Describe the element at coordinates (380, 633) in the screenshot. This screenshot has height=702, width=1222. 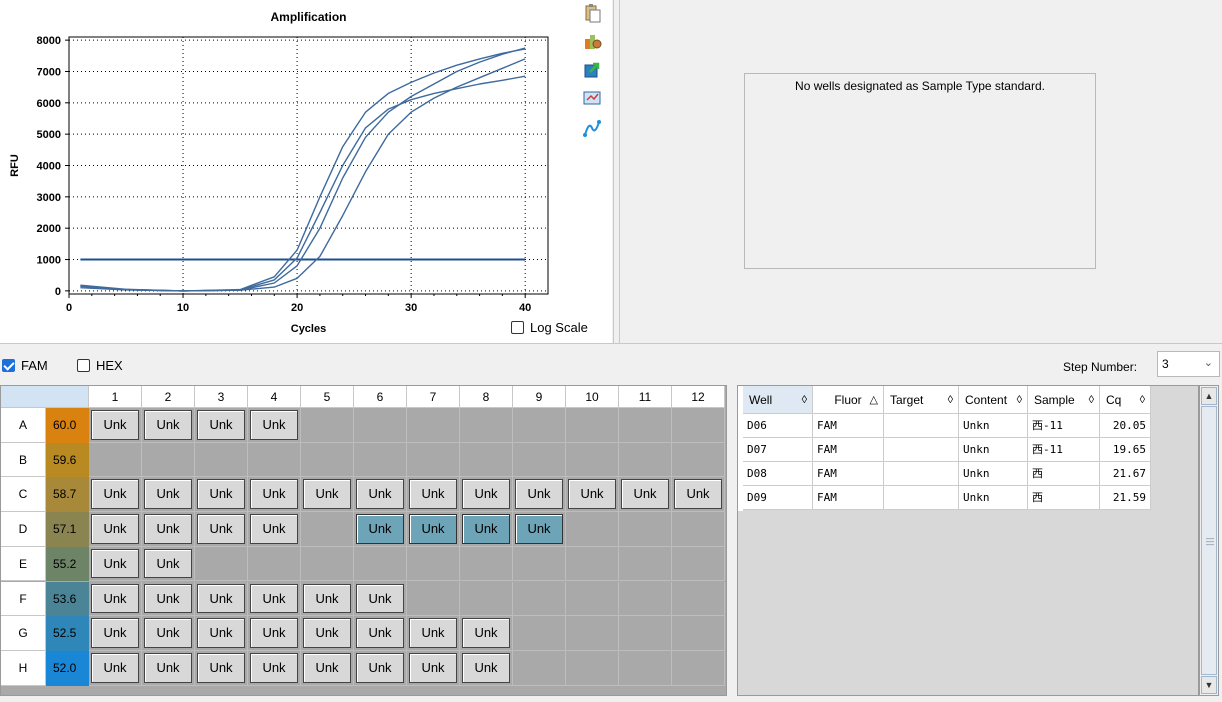
I see `well-G6: Unk` at that location.